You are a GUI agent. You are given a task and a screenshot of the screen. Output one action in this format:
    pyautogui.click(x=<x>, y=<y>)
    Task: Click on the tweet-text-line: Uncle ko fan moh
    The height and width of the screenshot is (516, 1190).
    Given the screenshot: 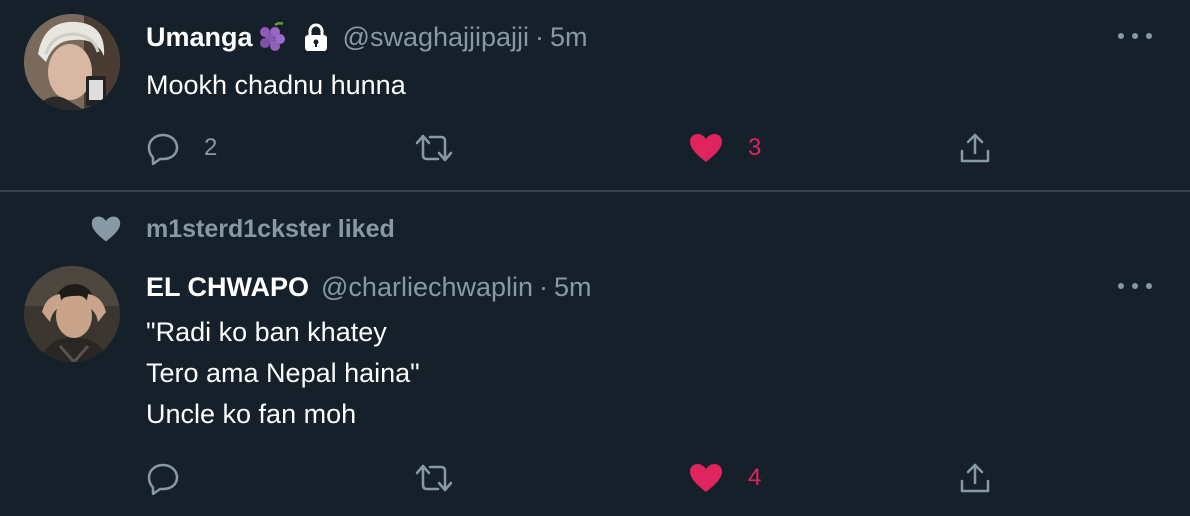 What is the action you would take?
    pyautogui.click(x=251, y=414)
    